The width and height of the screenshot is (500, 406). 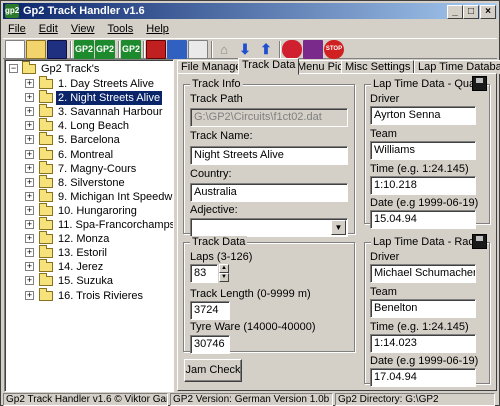 I want to click on race-team-field: Benelton, so click(x=423, y=308).